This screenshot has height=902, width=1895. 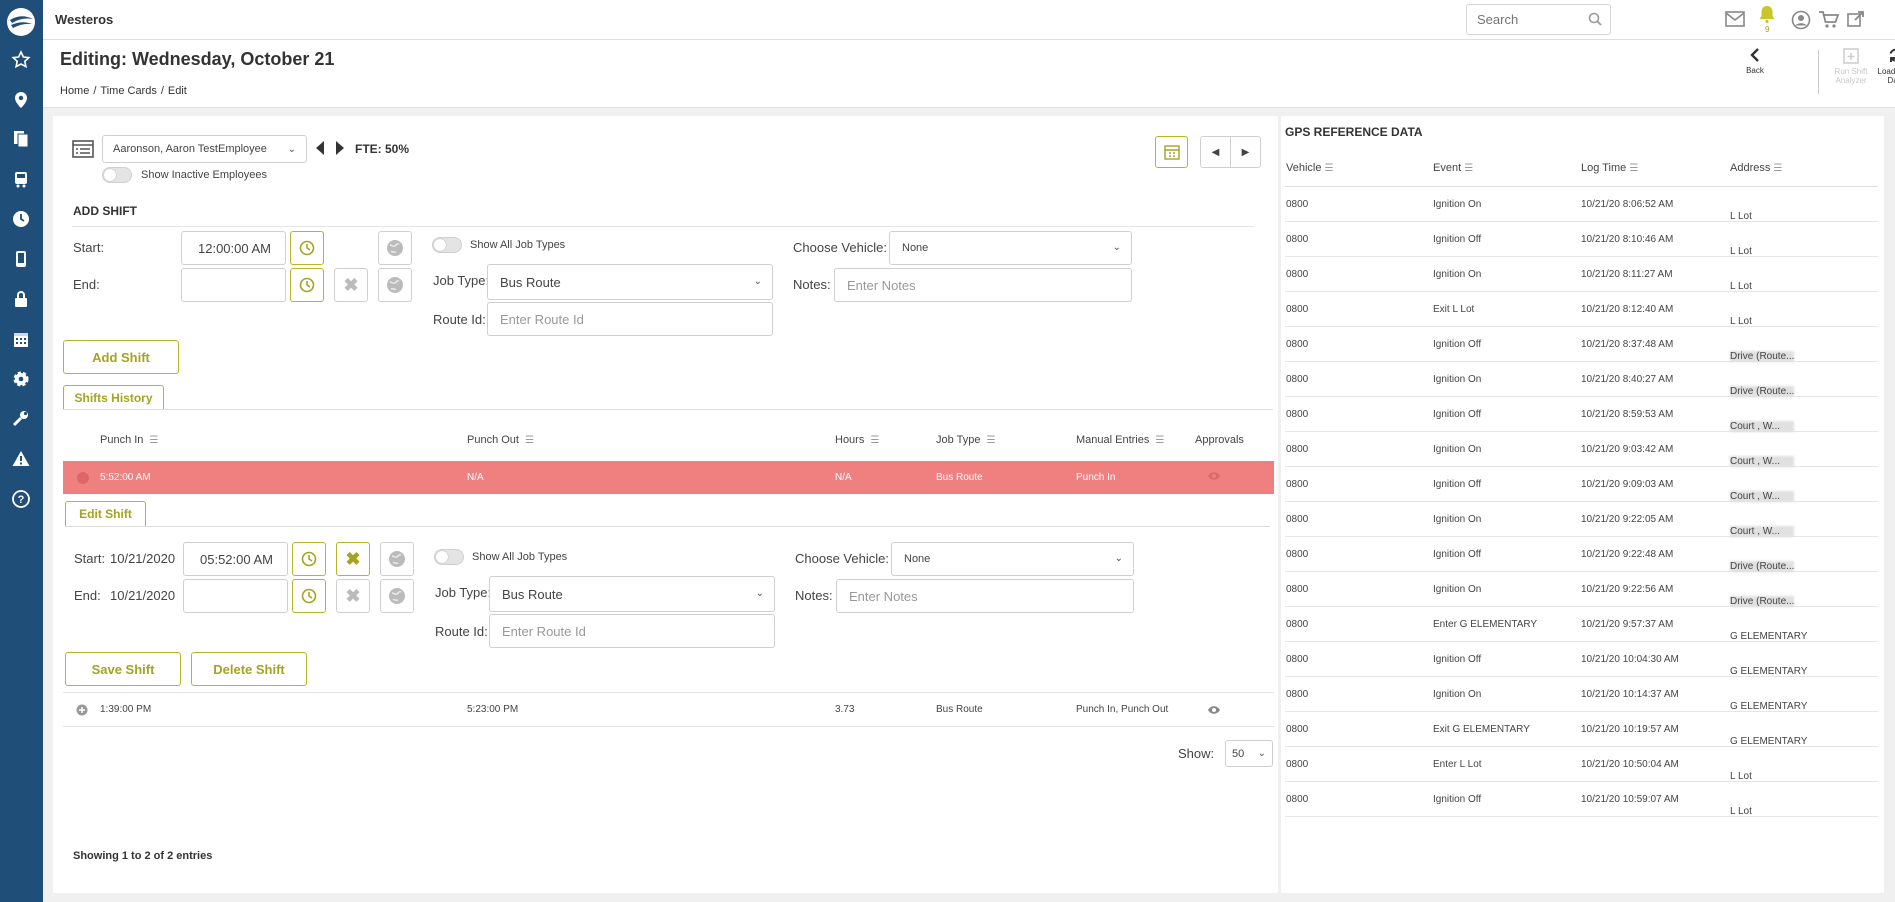 What do you see at coordinates (249, 669) in the screenshot?
I see `delete-shift-button: Delete Shift` at bounding box center [249, 669].